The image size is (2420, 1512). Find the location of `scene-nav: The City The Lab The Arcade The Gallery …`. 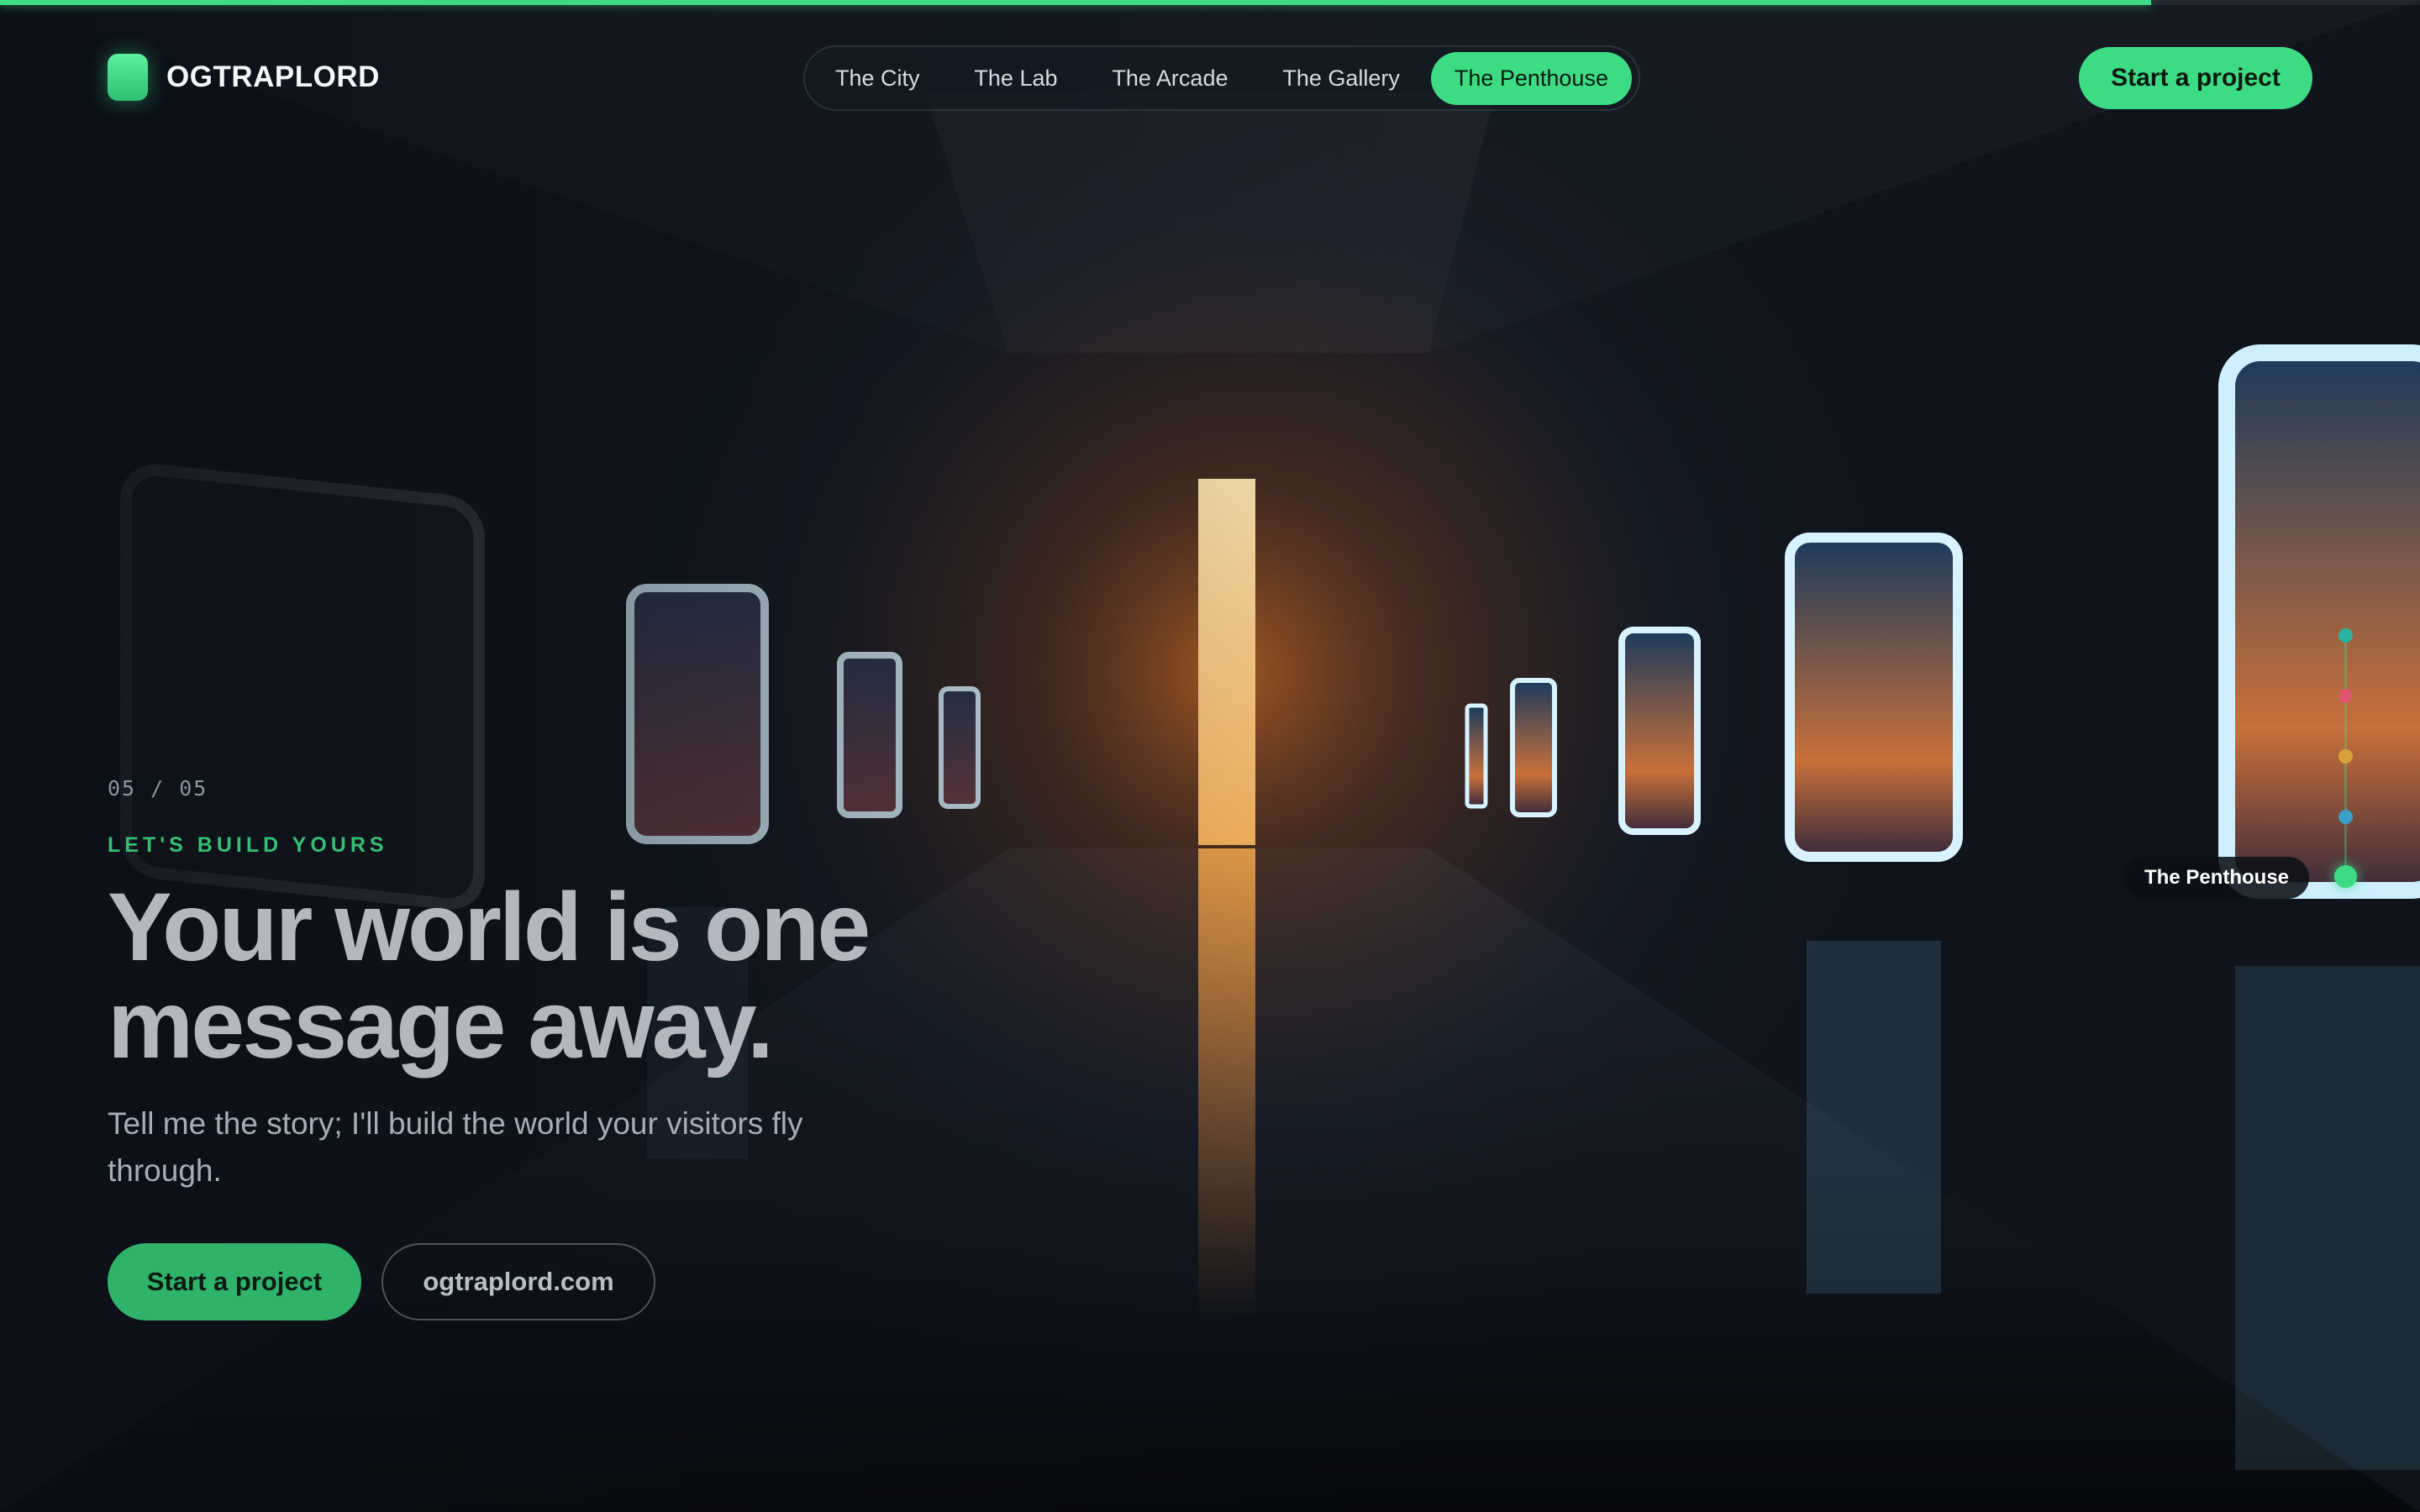

scene-nav: The City The Lab The Arcade The Gallery … is located at coordinates (1222, 78).